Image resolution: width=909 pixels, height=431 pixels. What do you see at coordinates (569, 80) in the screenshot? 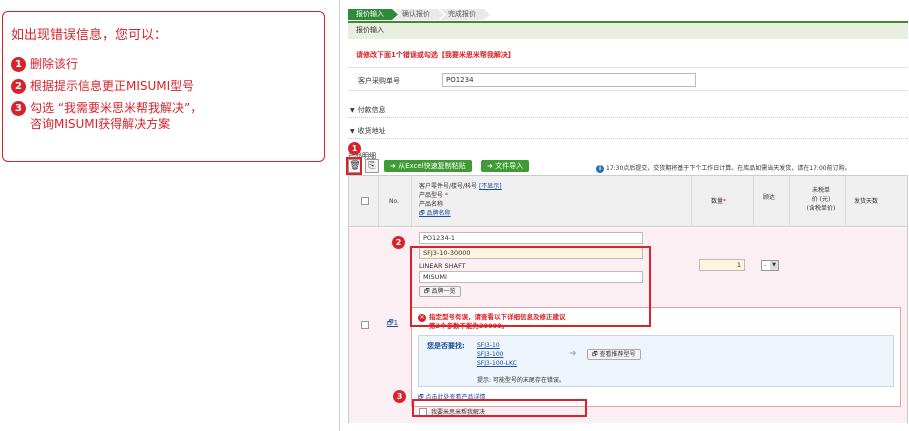
I see `order-number-input: PO1234` at bounding box center [569, 80].